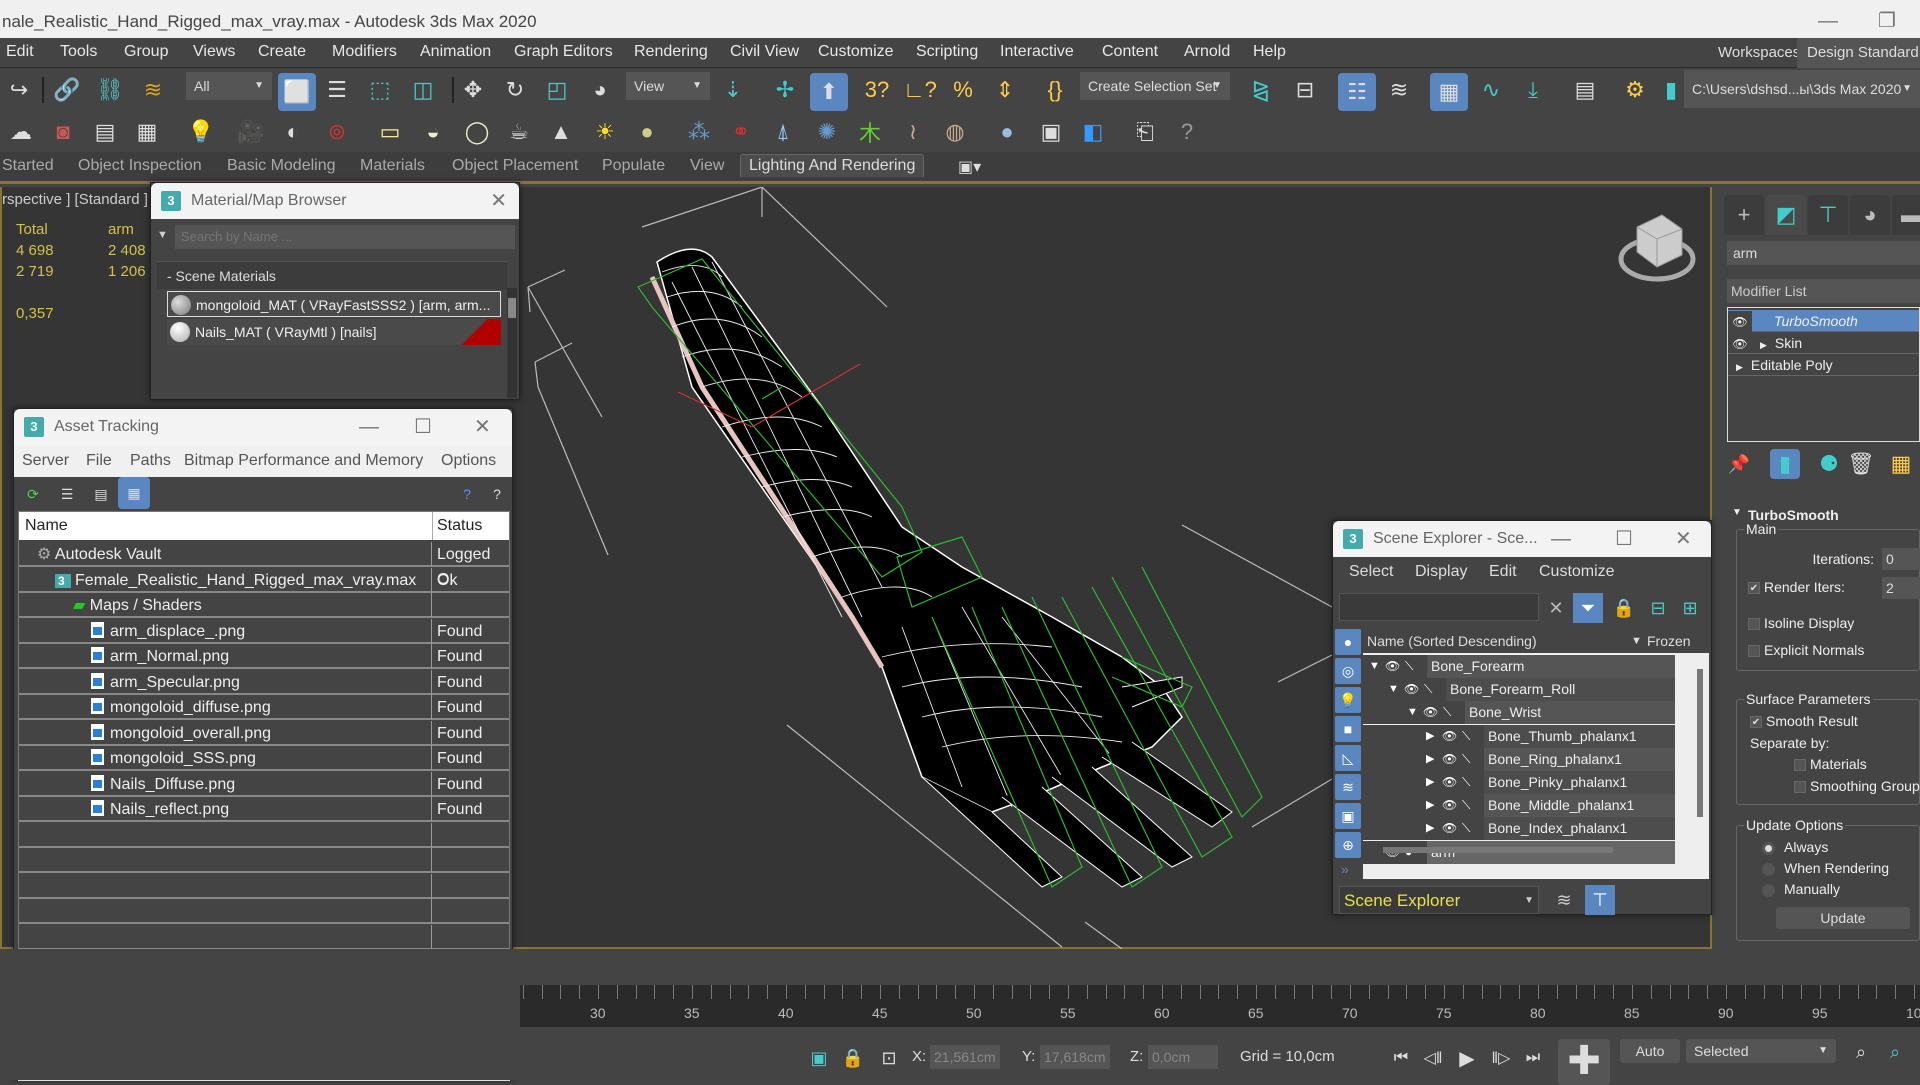 Image resolution: width=1920 pixels, height=1085 pixels. What do you see at coordinates (1439, 900) in the screenshot?
I see `explorer-type-dropdown: Scene Explorer ▼` at bounding box center [1439, 900].